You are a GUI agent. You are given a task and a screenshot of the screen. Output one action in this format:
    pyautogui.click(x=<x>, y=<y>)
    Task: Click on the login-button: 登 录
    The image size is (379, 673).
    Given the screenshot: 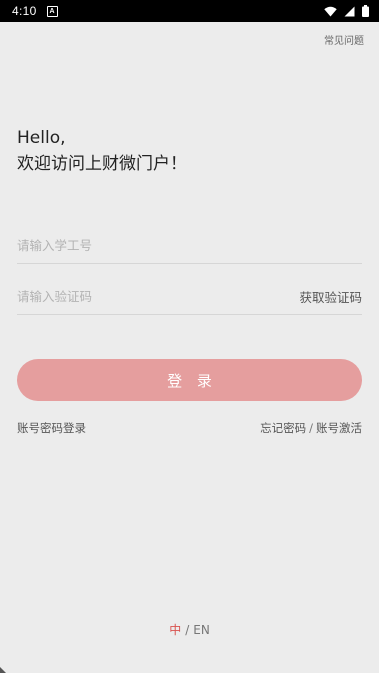 What is the action you would take?
    pyautogui.click(x=189, y=380)
    